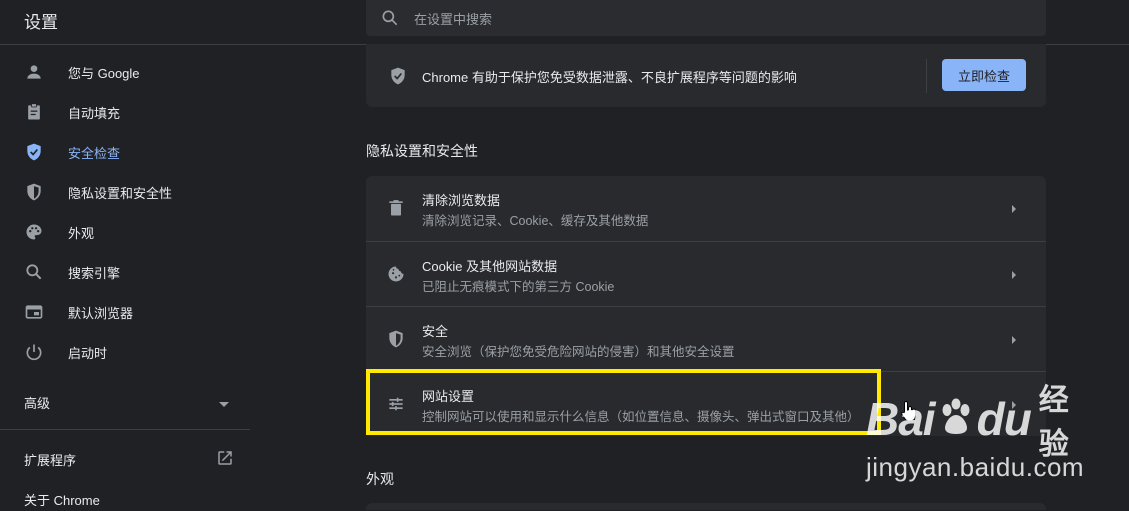 This screenshot has width=1129, height=511. I want to click on row-subtitle: 已阻止无痕模式下的第三方 Cookie, so click(518, 287).